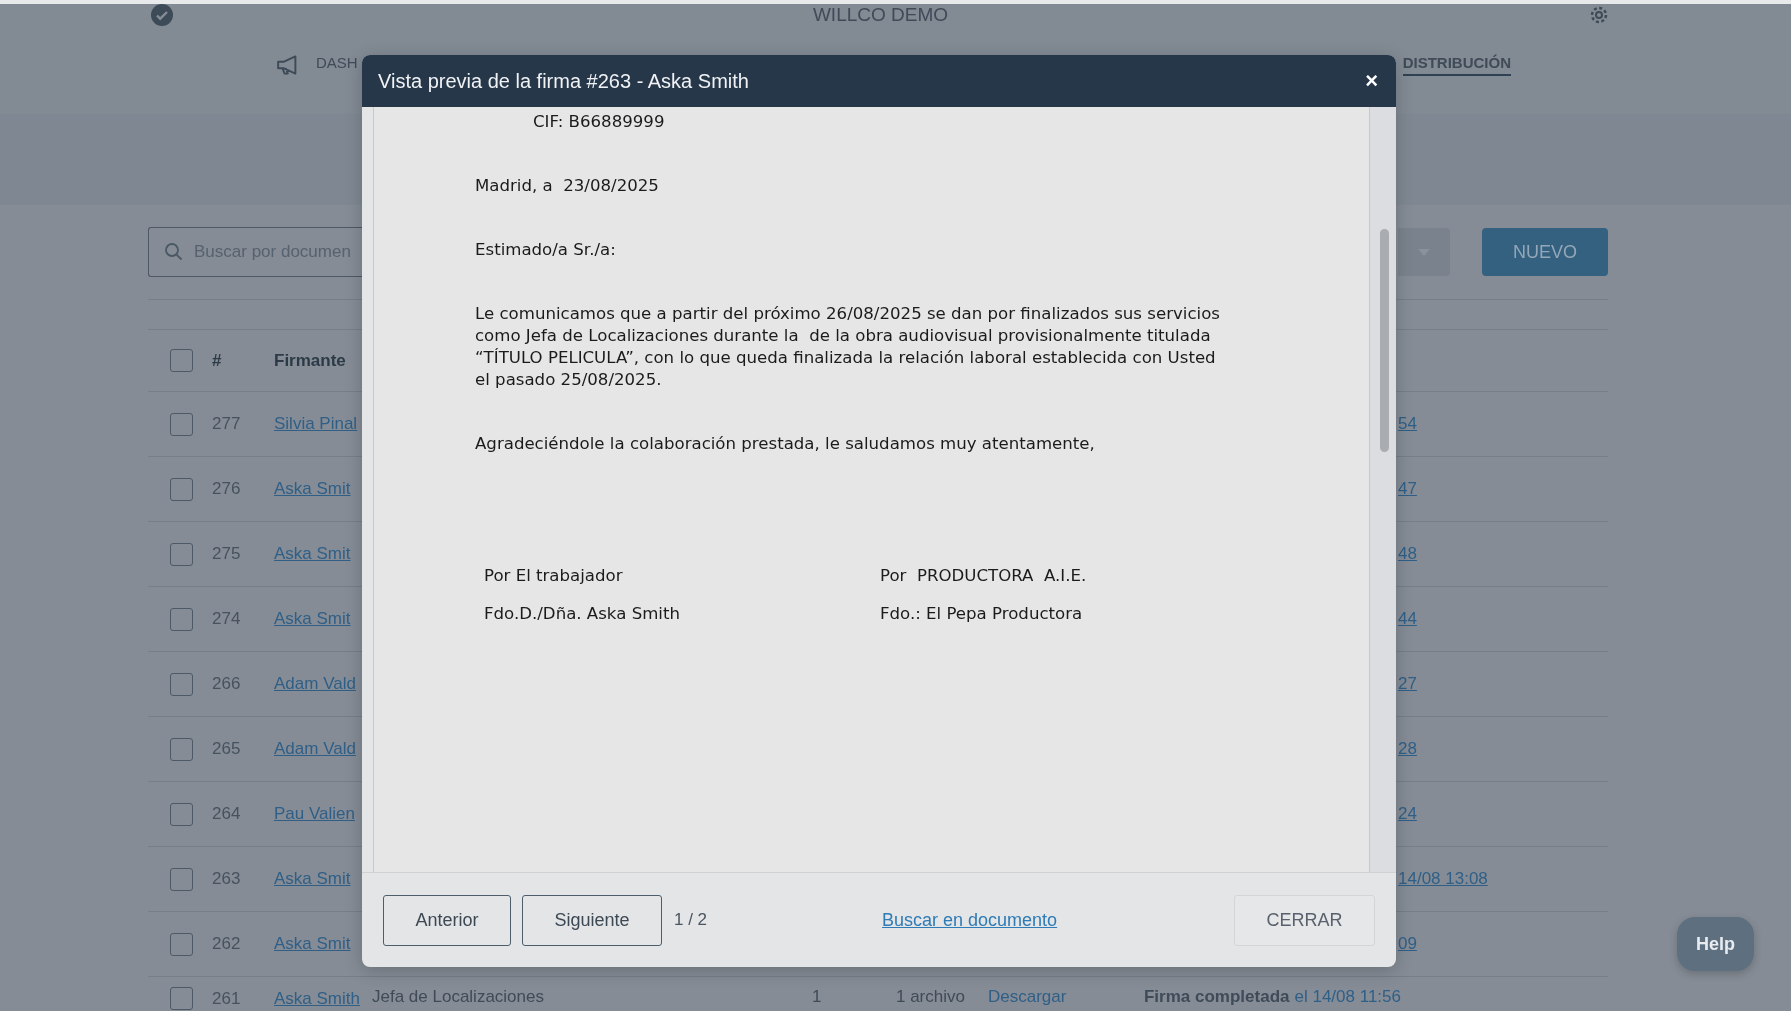 The width and height of the screenshot is (1791, 1011). Describe the element at coordinates (227, 554) in the screenshot. I see `table-cell-text: 275` at that location.